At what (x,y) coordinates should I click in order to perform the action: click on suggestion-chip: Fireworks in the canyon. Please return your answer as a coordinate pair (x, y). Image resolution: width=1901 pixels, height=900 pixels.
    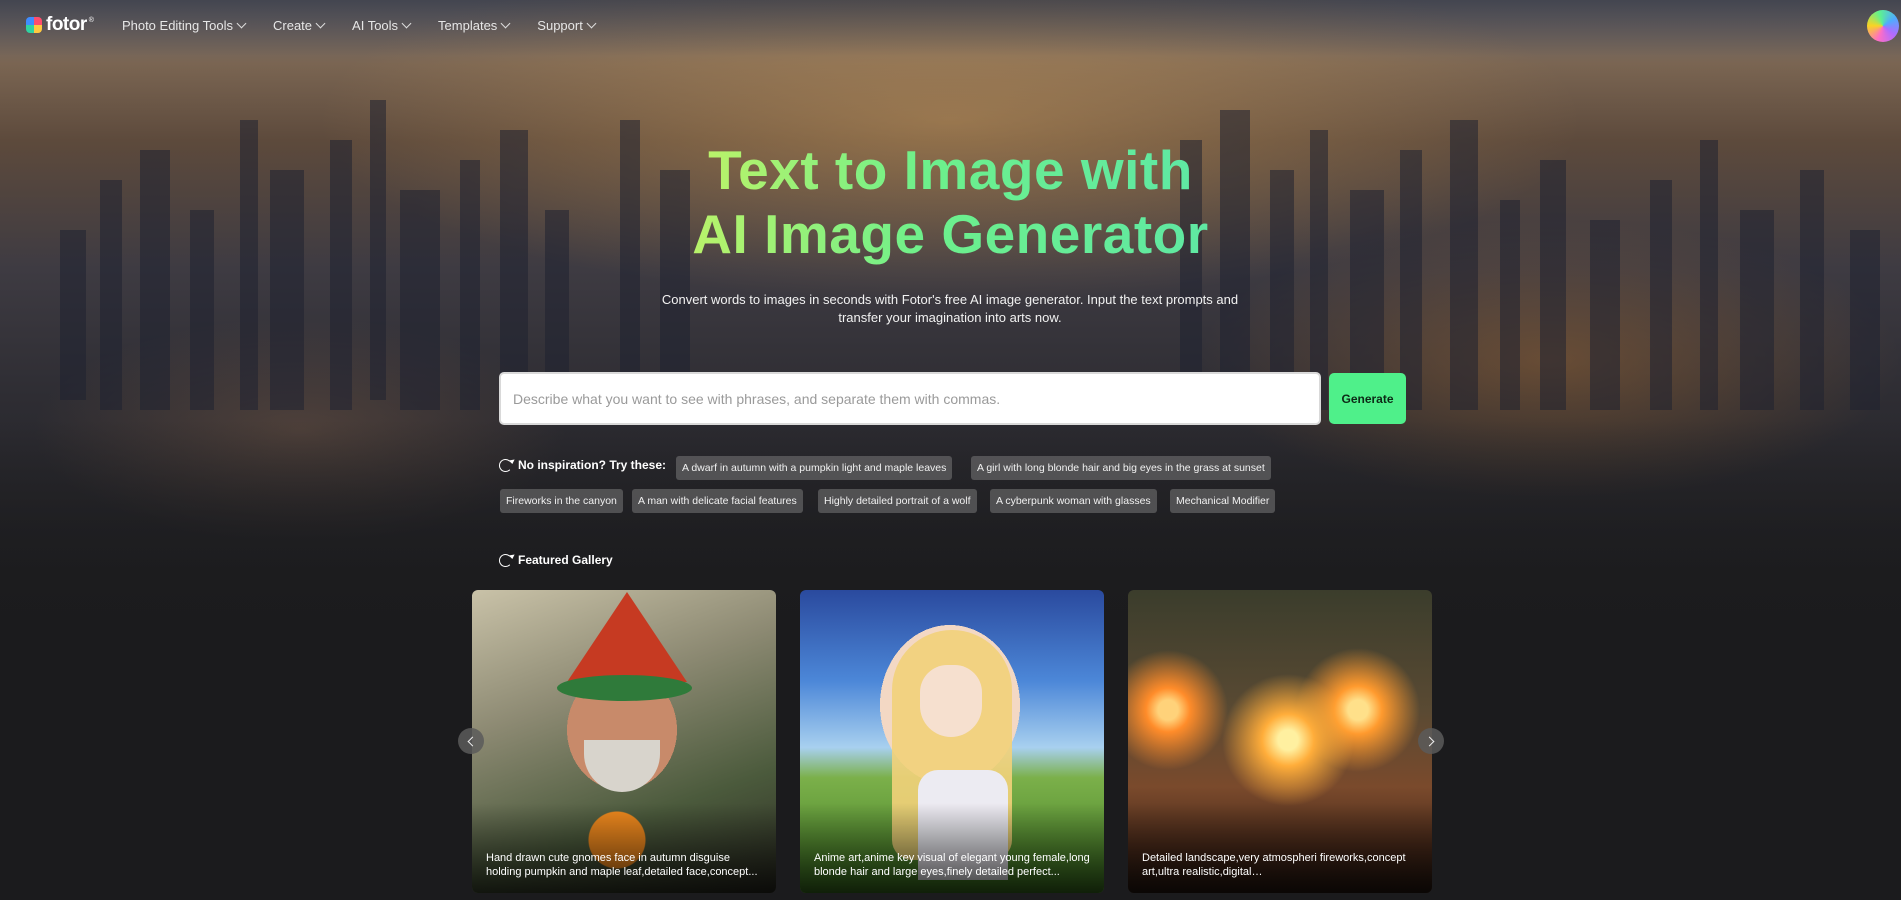
    Looking at the image, I should click on (561, 501).